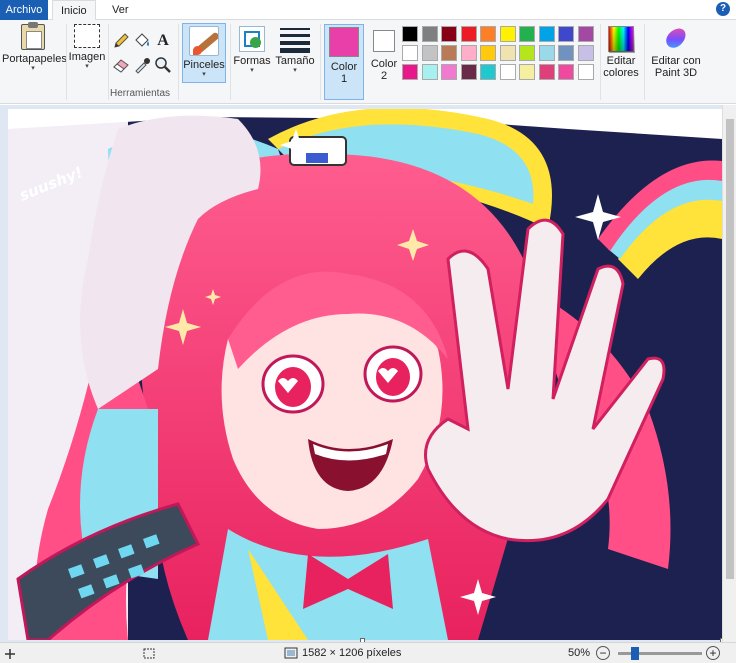  I want to click on color2-button: Color 2, so click(384, 62).